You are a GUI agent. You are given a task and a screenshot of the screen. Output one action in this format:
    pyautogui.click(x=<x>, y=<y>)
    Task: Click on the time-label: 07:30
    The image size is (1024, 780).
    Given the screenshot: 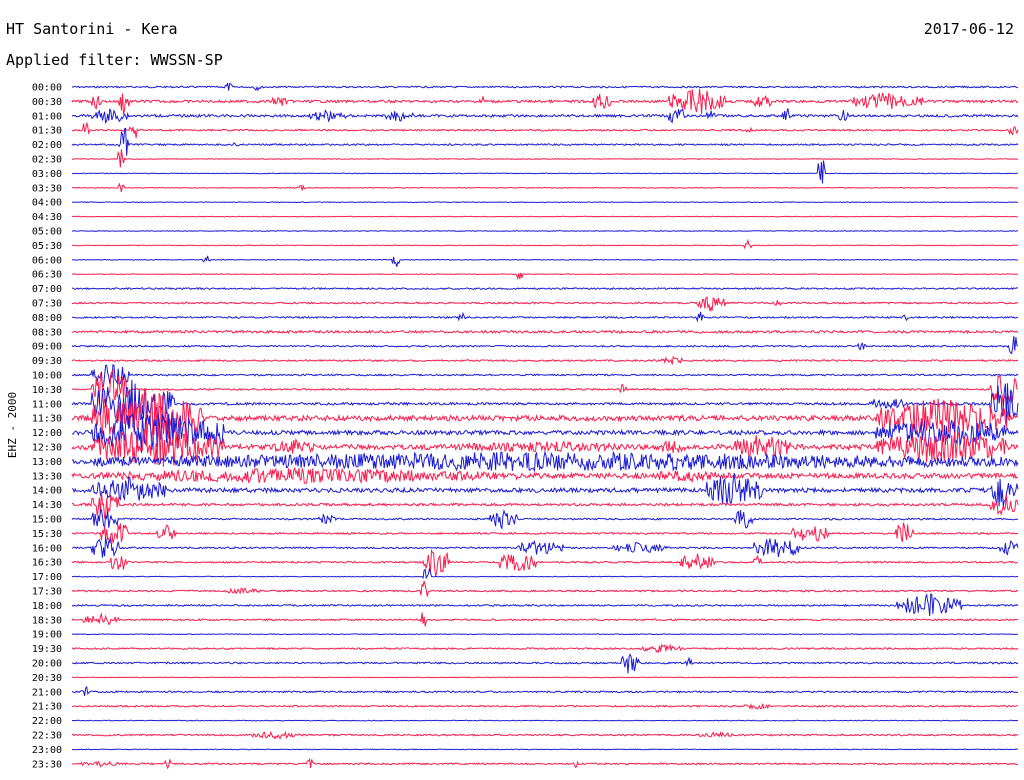 What is the action you would take?
    pyautogui.click(x=47, y=304)
    